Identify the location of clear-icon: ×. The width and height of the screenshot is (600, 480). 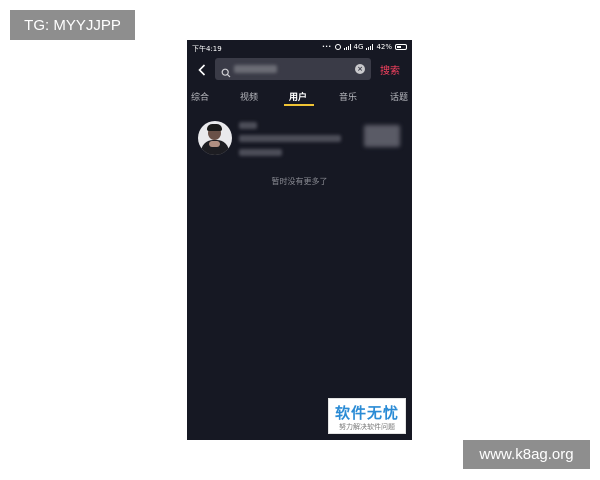
(360, 69).